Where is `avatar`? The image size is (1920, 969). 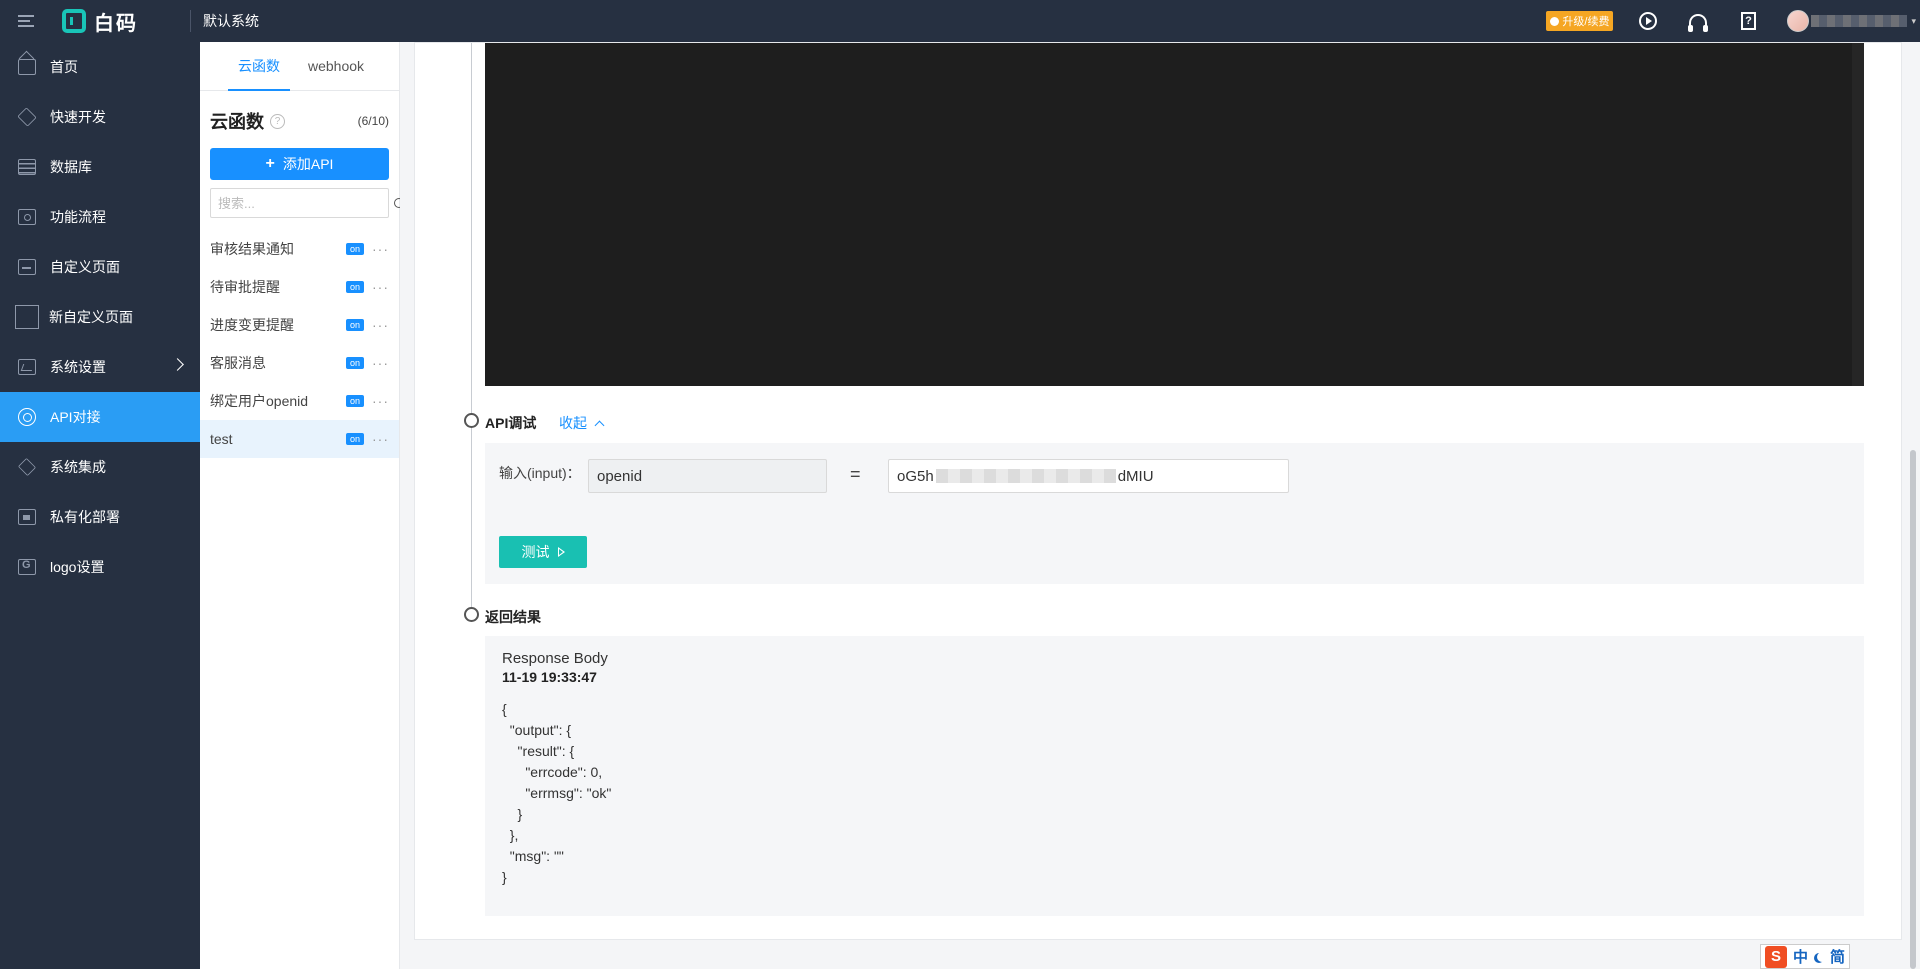 avatar is located at coordinates (1798, 21).